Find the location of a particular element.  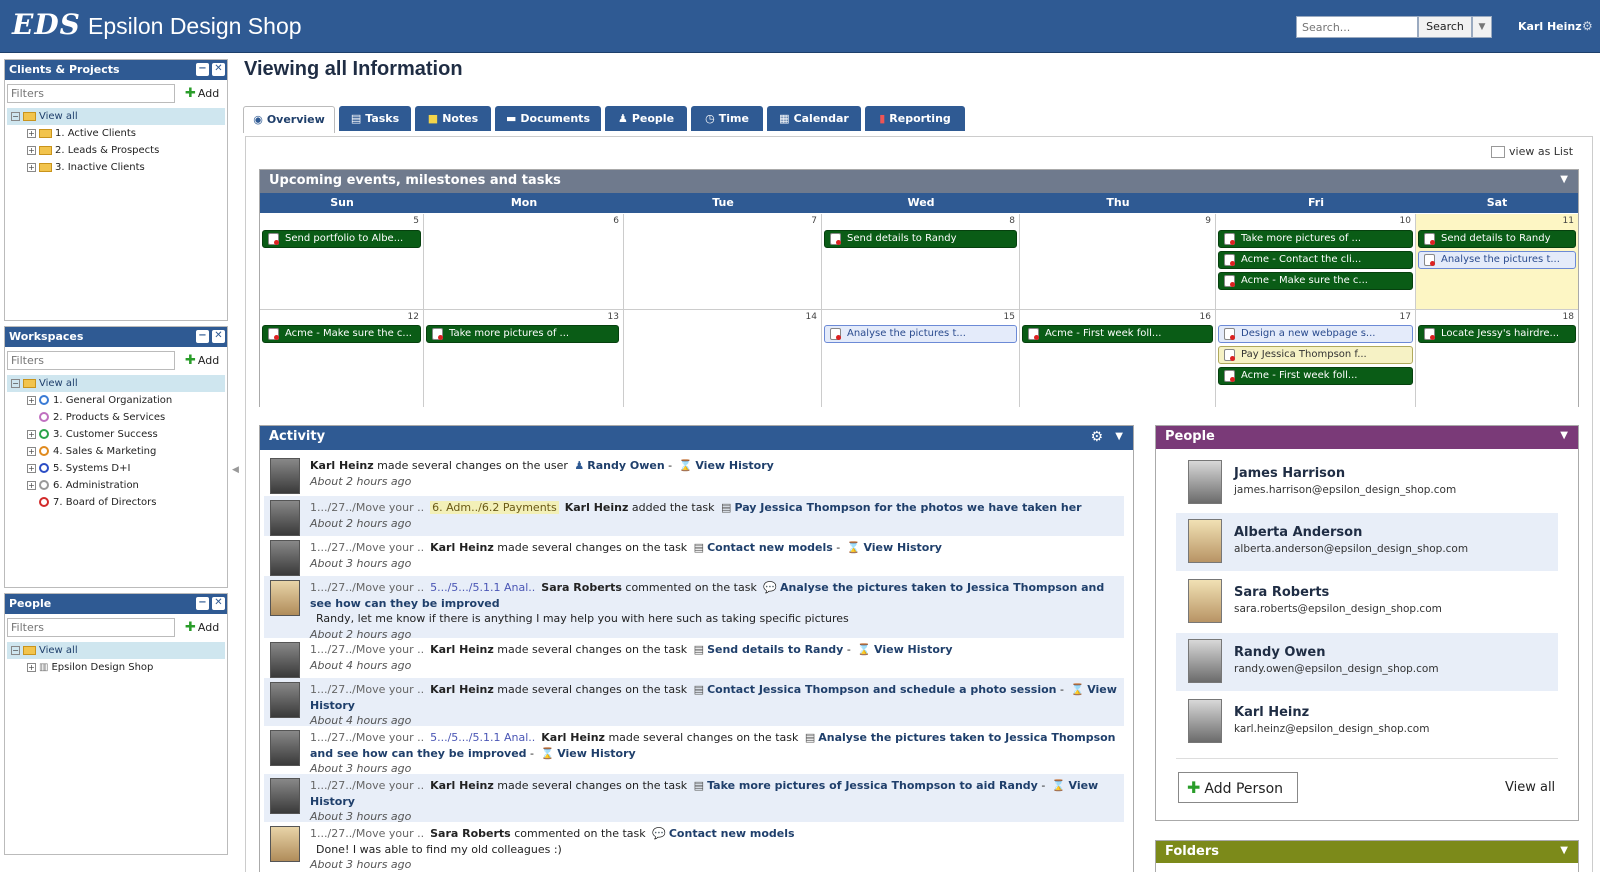

tree-item: + ▥ Epsilon Design Shop is located at coordinates (116, 667).